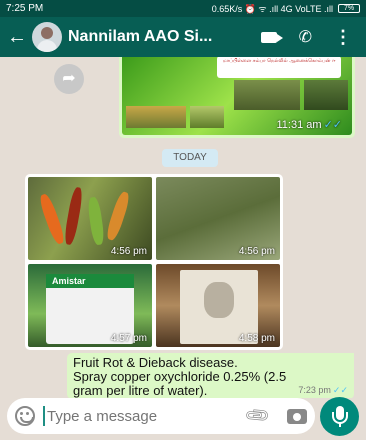  What do you see at coordinates (180, 376) in the screenshot?
I see `message-line: Spray copper oxychloride 0.25% (2.5` at bounding box center [180, 376].